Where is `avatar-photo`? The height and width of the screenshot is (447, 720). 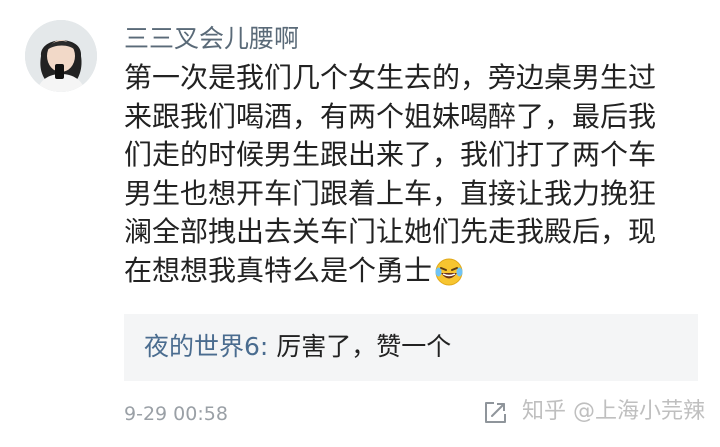 avatar-photo is located at coordinates (61, 56).